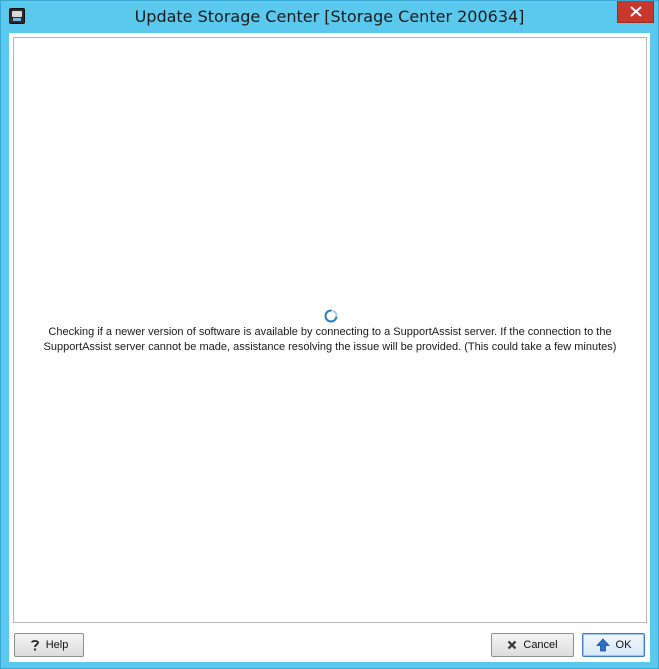 This screenshot has width=659, height=669. I want to click on help-button: Help, so click(49, 645).